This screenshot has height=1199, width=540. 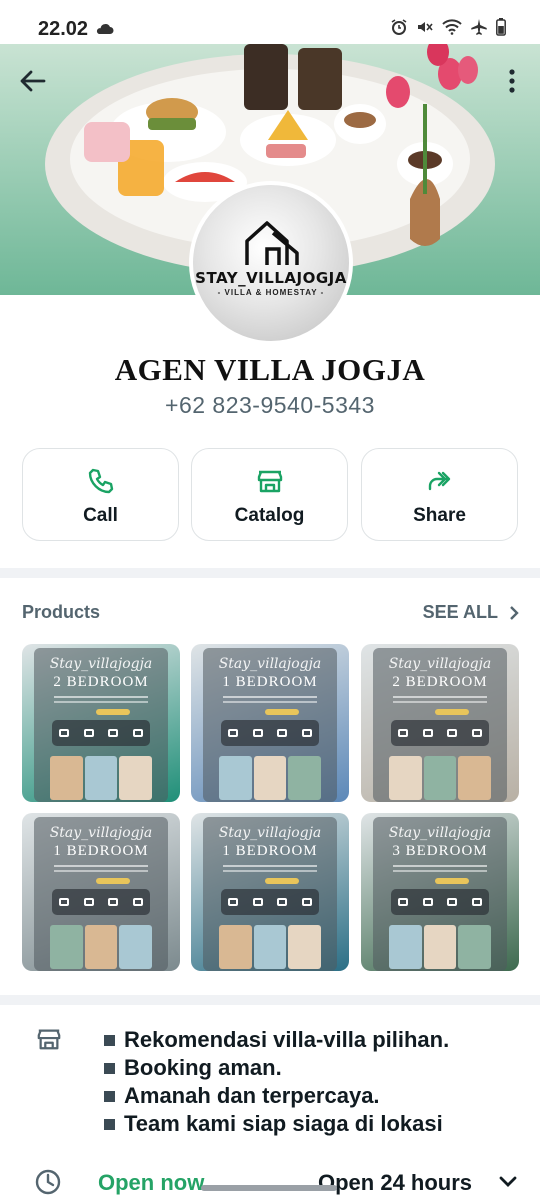 What do you see at coordinates (399, 29) in the screenshot?
I see `alarm-icon` at bounding box center [399, 29].